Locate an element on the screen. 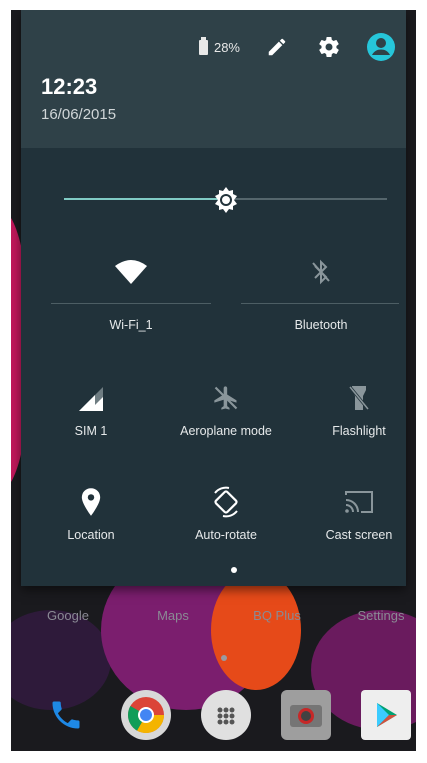 Image resolution: width=427 pixels, height=763 pixels. location-icon is located at coordinates (91, 502).